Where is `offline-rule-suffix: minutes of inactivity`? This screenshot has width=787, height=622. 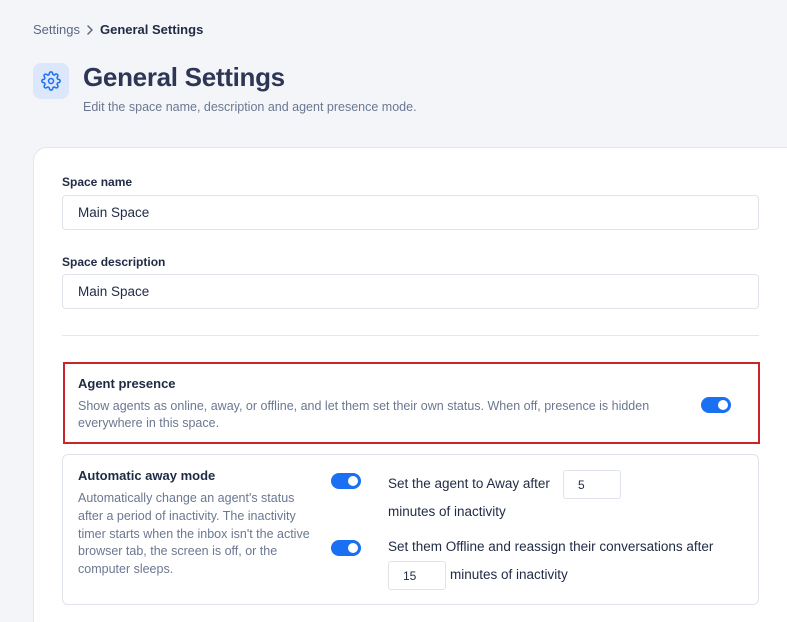 offline-rule-suffix: minutes of inactivity is located at coordinates (509, 574).